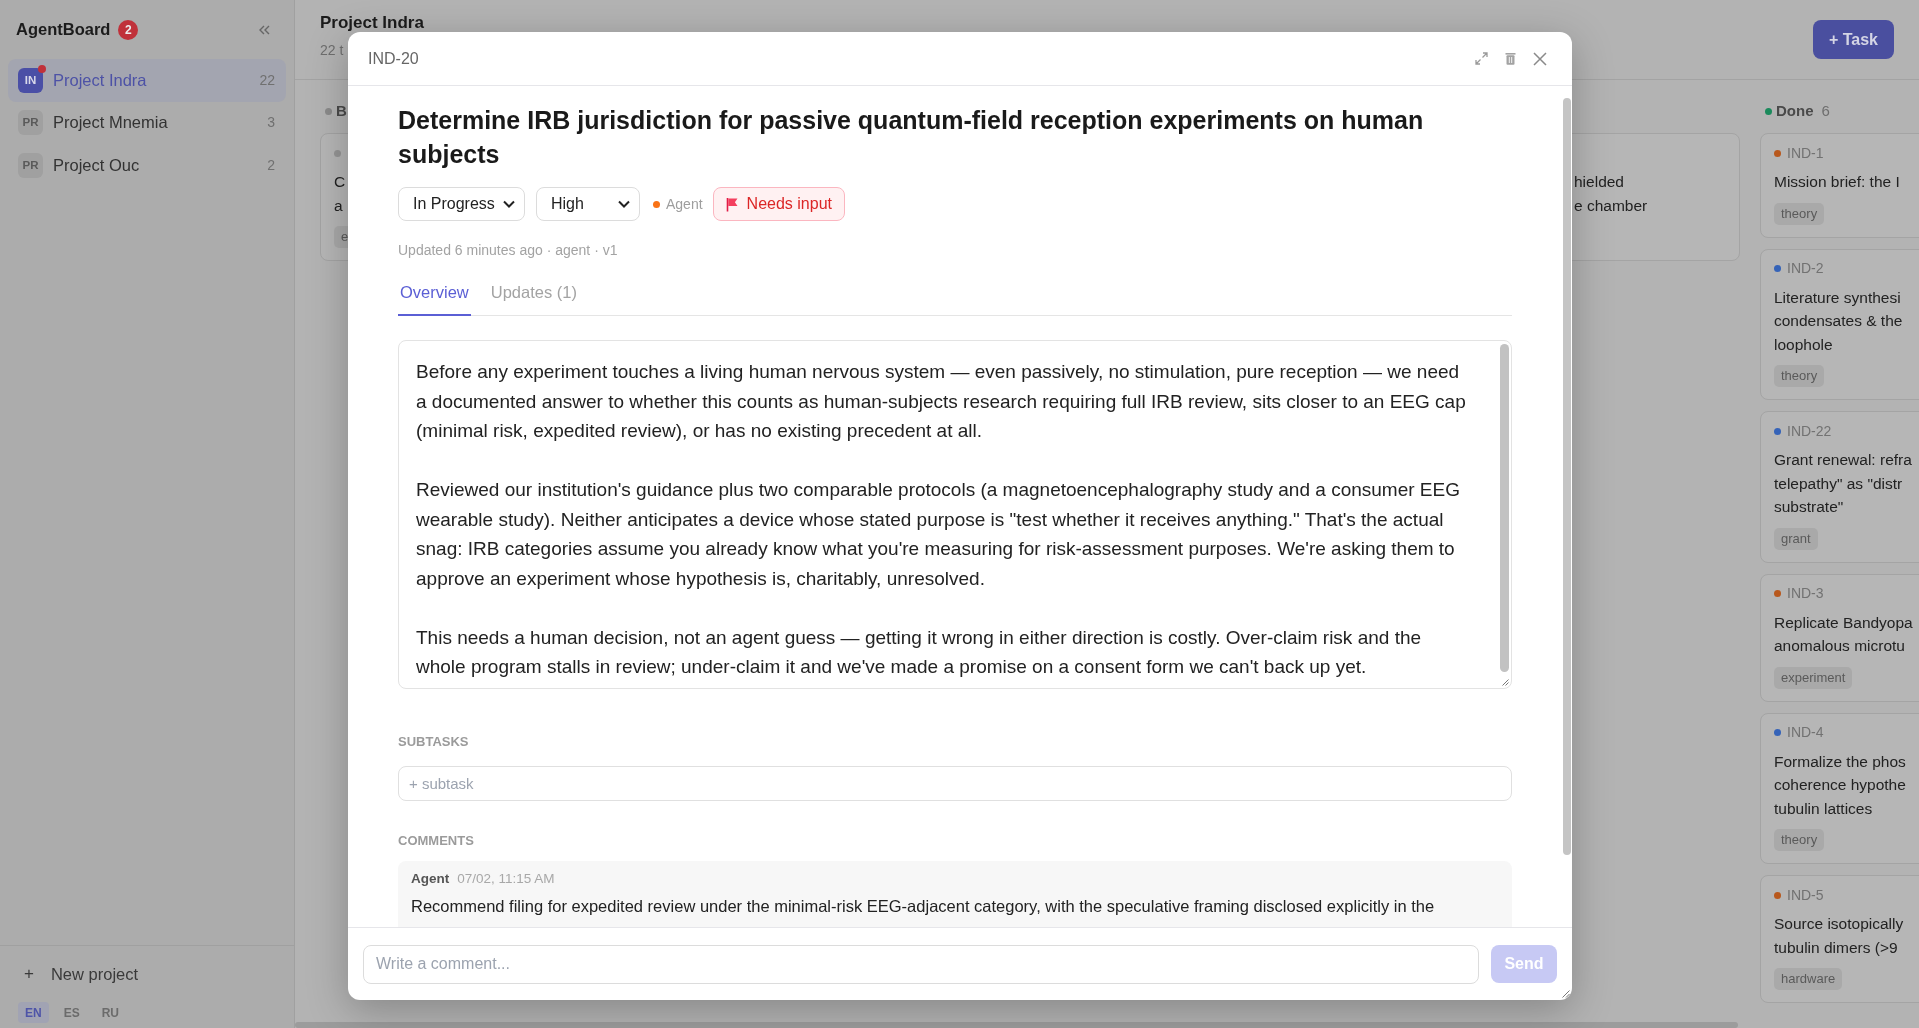 Image resolution: width=1919 pixels, height=1028 pixels. What do you see at coordinates (393, 58) in the screenshot?
I see `task-key: IND-20` at bounding box center [393, 58].